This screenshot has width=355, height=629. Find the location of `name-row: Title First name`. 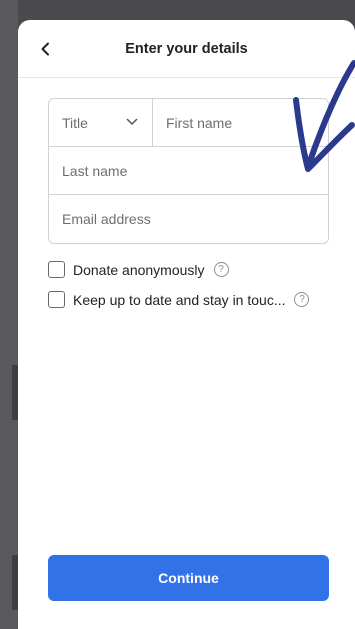

name-row: Title First name is located at coordinates (188, 123).